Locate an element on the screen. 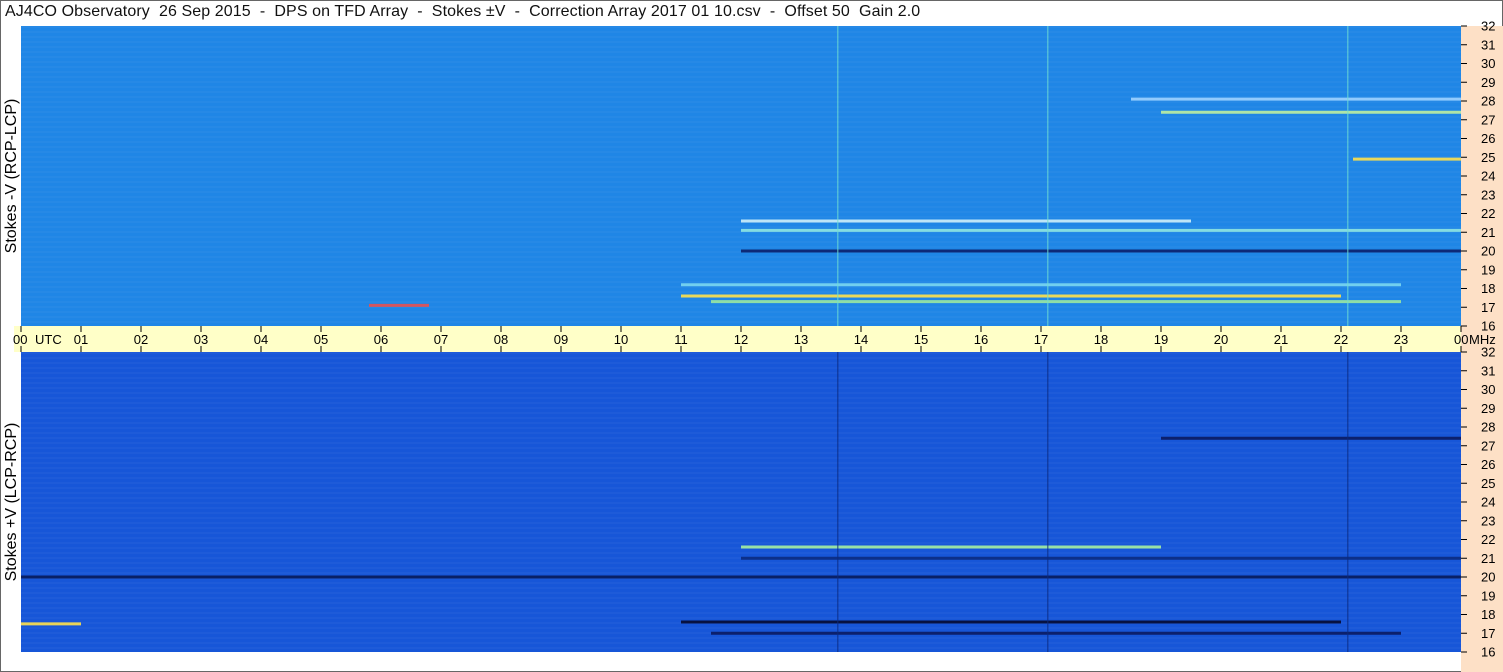  y-tick-label: 25 is located at coordinates (1488, 483).